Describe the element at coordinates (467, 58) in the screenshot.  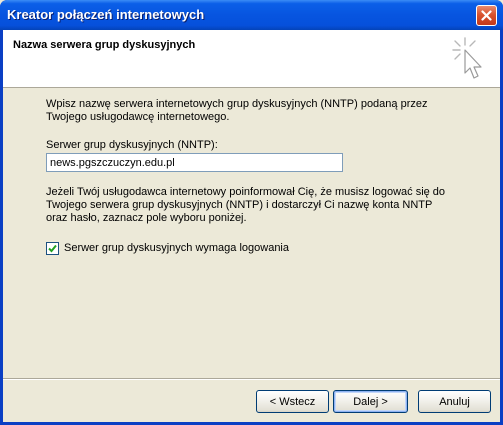
I see `wizard-sparkle-cursor-icon` at that location.